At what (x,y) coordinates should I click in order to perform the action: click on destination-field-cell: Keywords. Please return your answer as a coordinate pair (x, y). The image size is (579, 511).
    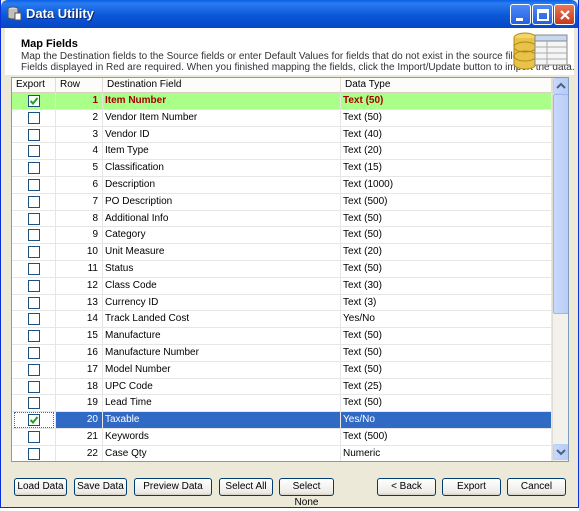
    Looking at the image, I should click on (222, 436).